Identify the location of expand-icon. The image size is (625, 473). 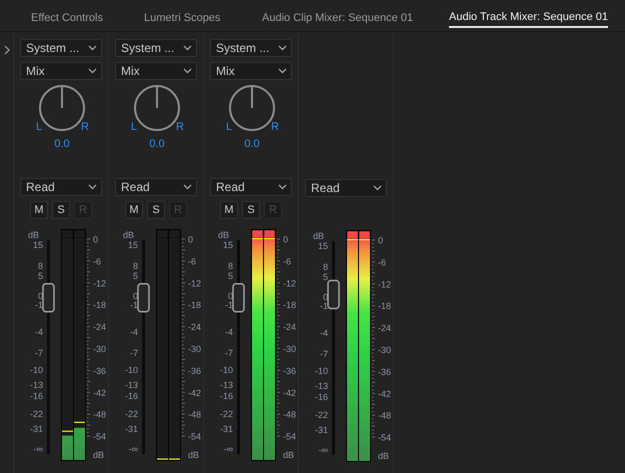
(7, 49).